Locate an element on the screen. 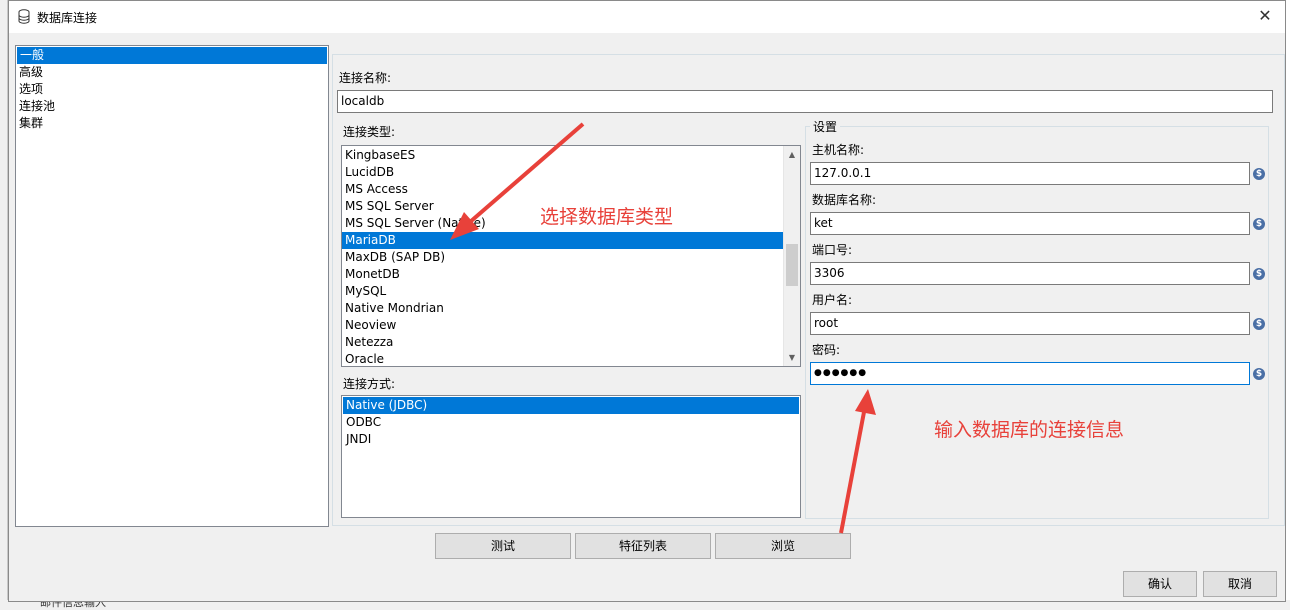 This screenshot has height=610, width=1290. connection-type-item: Netezza is located at coordinates (562, 342).